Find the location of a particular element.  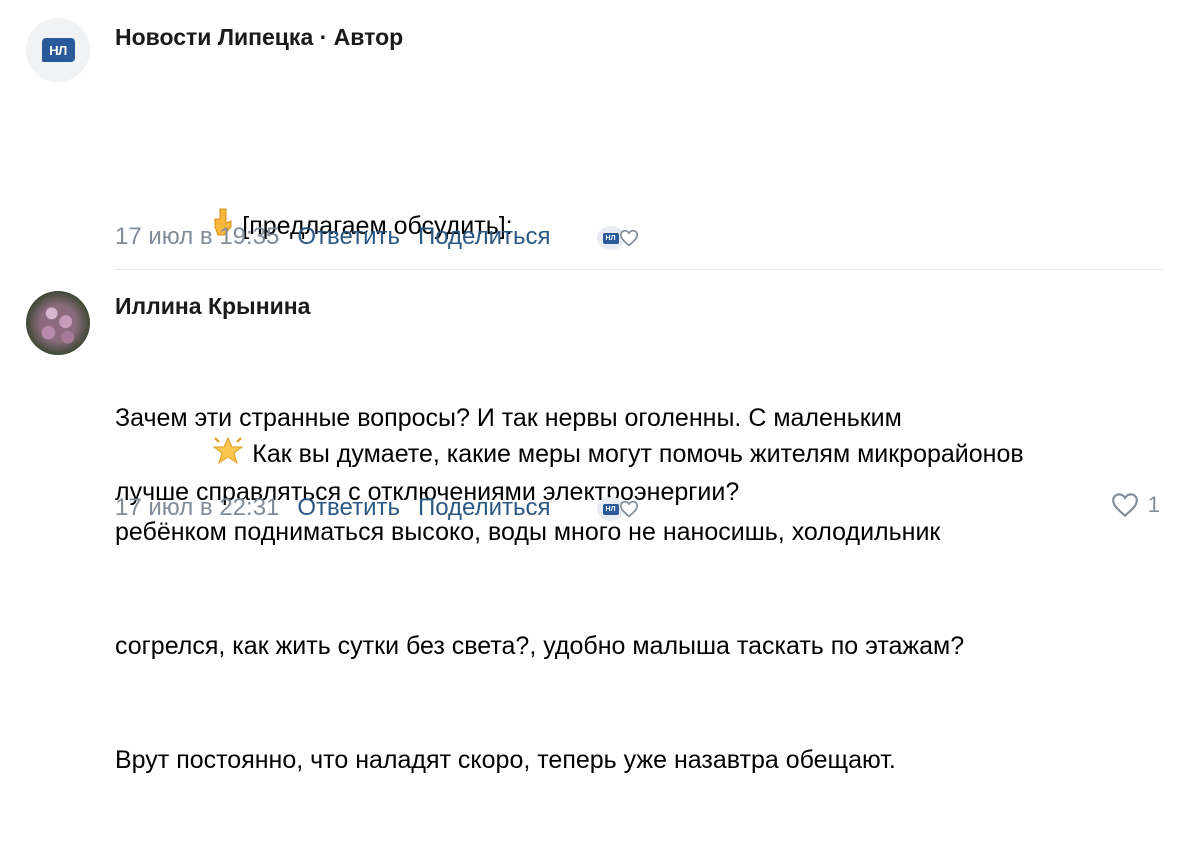

comment-meta: 17 июл в 22:31 Ответить Поделиться НЛ is located at coordinates (381, 508).